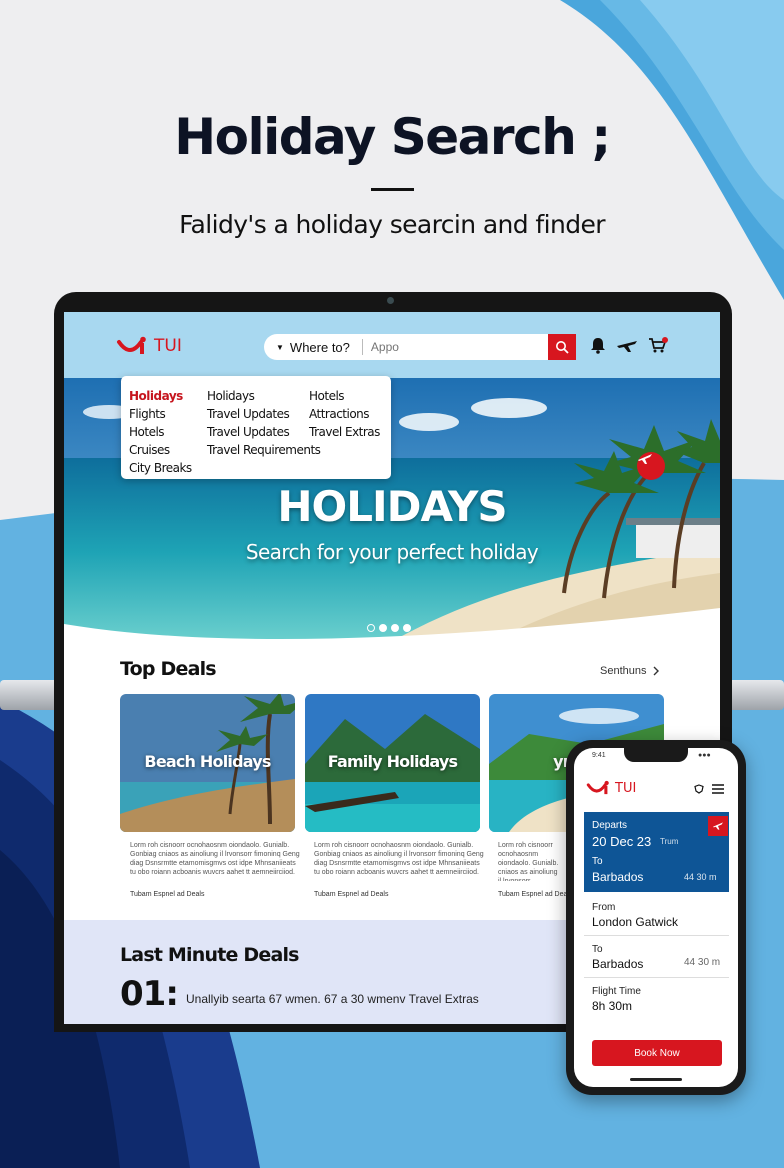 This screenshot has height=1168, width=784. What do you see at coordinates (709, 789) in the screenshot?
I see `phone-header-icons` at bounding box center [709, 789].